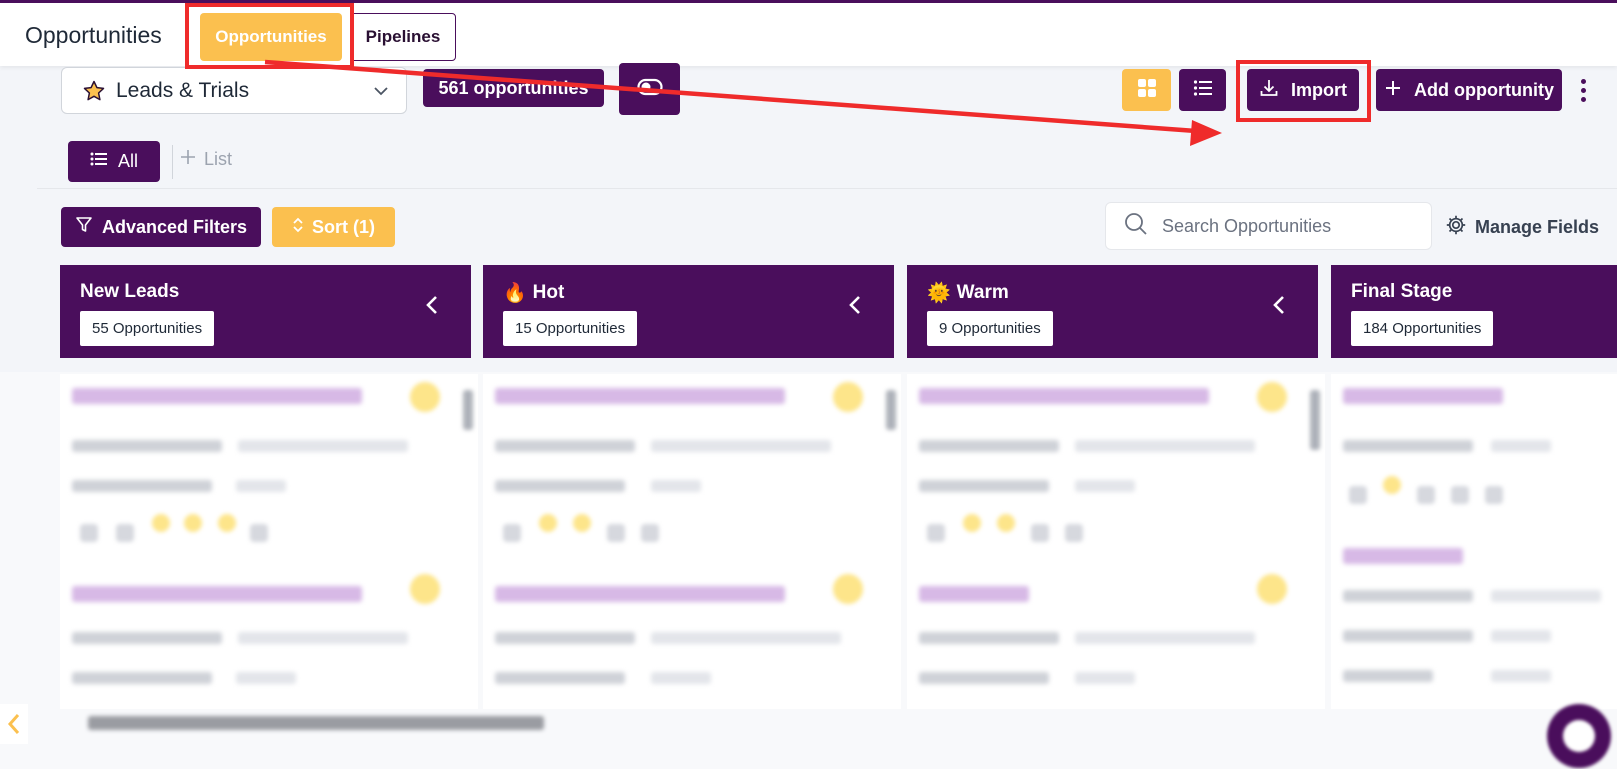 This screenshot has width=1617, height=769. I want to click on advanced-filters-button: Advanced Filters, so click(161, 227).